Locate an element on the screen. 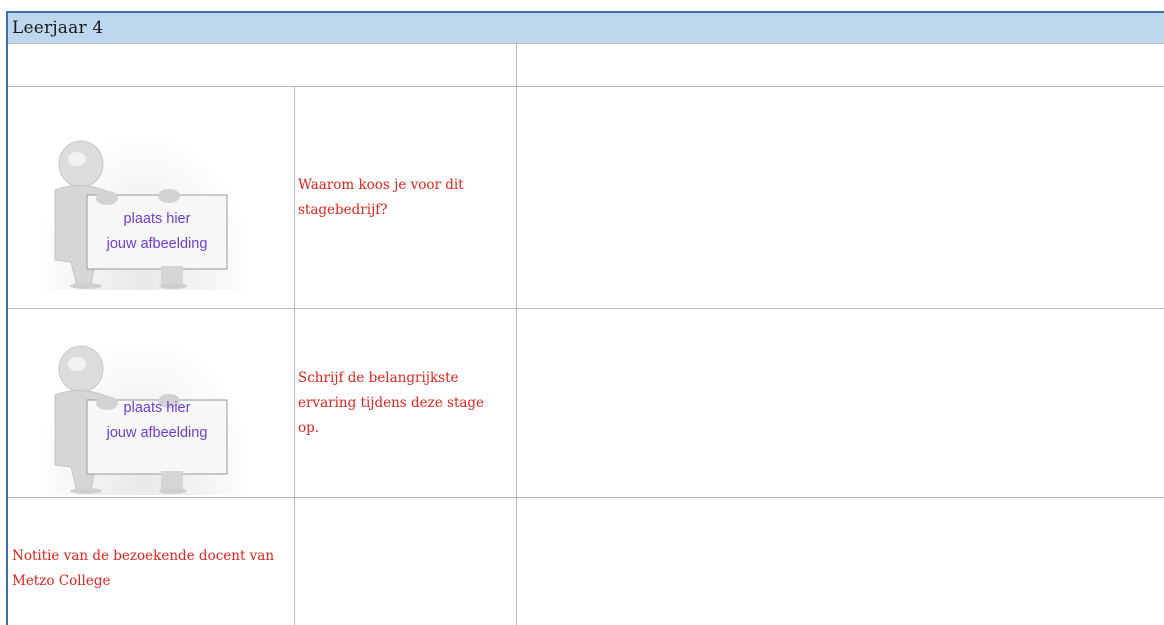 This screenshot has height=625, width=1164. table-header-row: Leerjaar 4 is located at coordinates (586, 28).